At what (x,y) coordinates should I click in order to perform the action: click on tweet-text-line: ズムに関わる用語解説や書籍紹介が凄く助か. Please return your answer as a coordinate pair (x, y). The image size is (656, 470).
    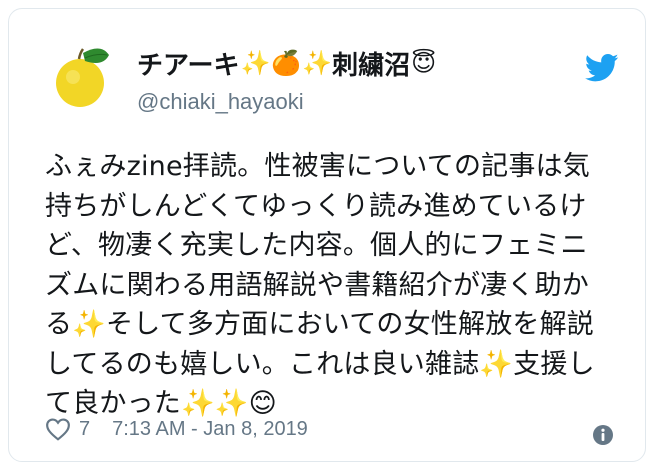
    Looking at the image, I should click on (317, 285).